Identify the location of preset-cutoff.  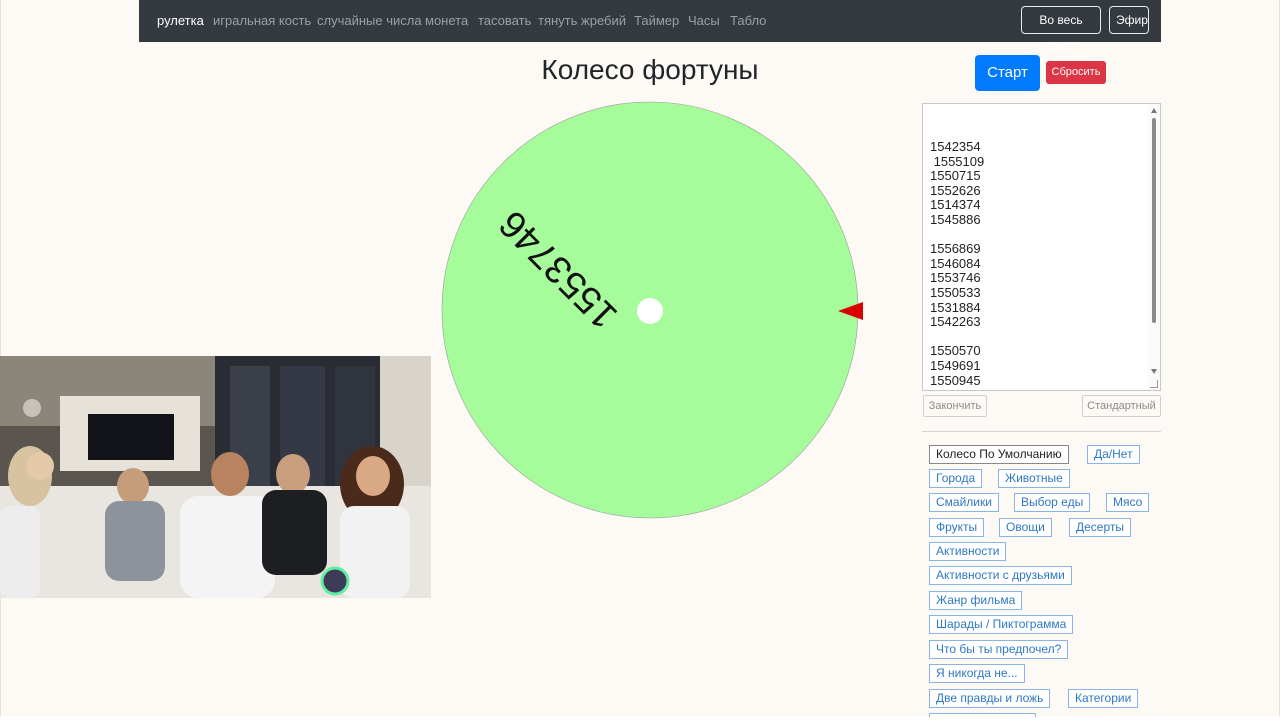
(982, 715).